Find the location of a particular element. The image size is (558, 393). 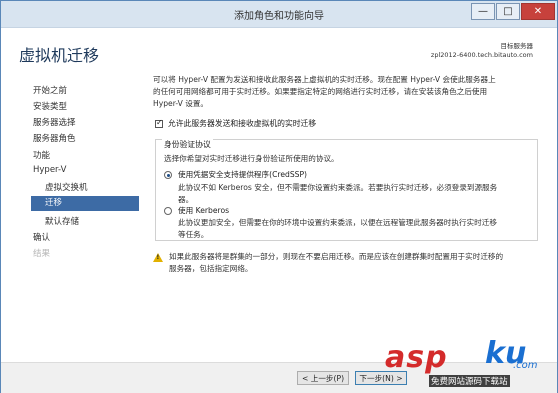

credssp-desc-line: 器。 is located at coordinates (186, 199).